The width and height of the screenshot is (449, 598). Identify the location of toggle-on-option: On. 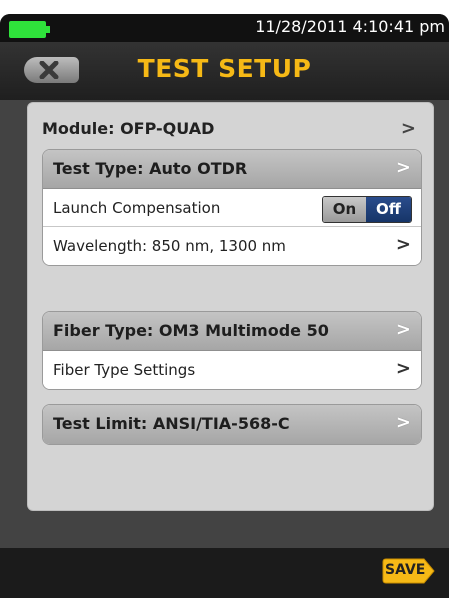
(344, 209).